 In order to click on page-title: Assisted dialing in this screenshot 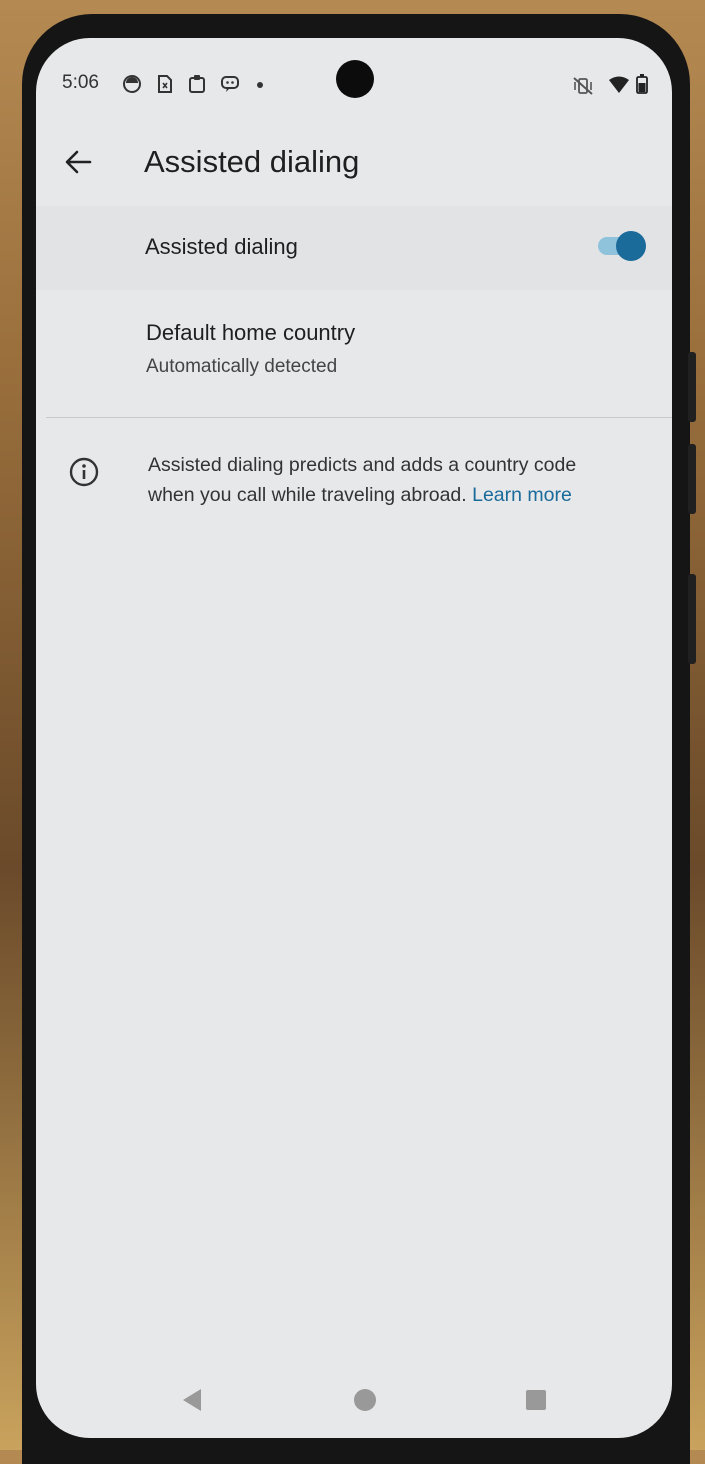, I will do `click(252, 161)`.